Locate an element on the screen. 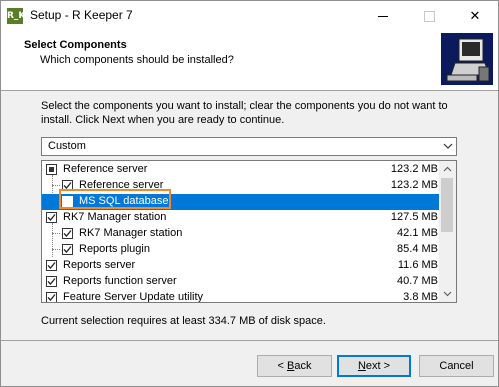 The image size is (499, 387). component-size: 42.1 MB is located at coordinates (417, 233).